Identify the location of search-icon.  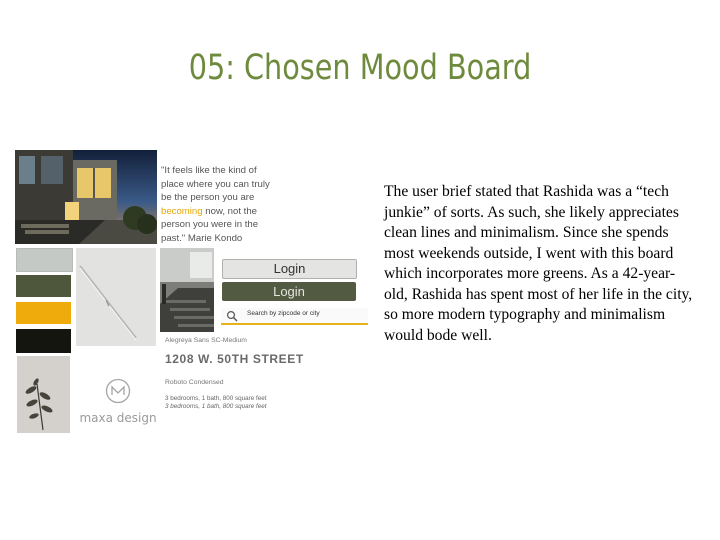
(232, 318).